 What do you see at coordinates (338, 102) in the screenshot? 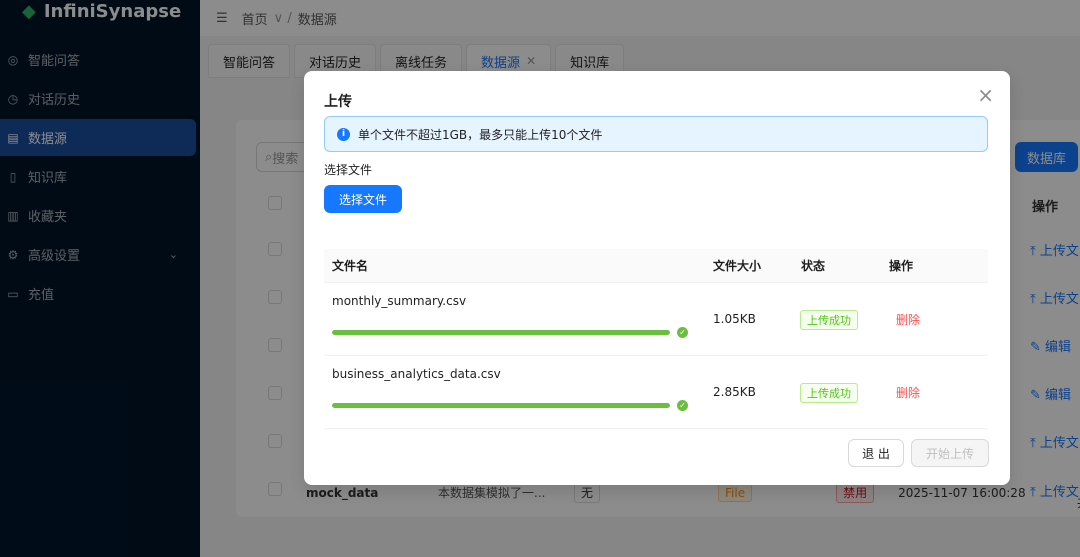
I see `modal-title: 上传` at bounding box center [338, 102].